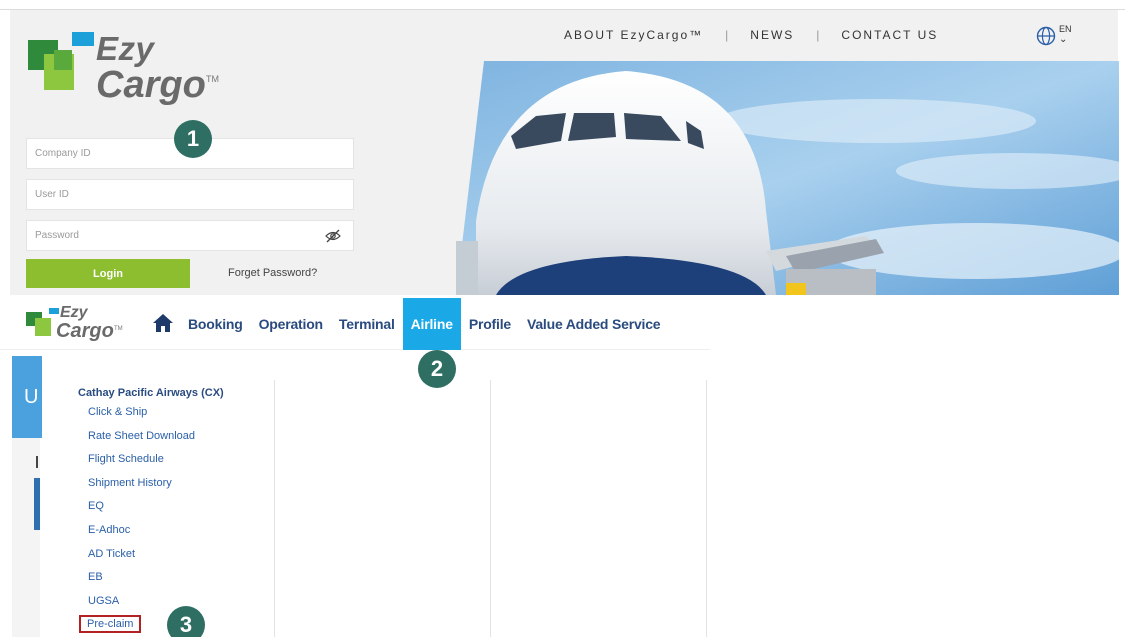 This screenshot has width=1125, height=637. What do you see at coordinates (1065, 29) in the screenshot?
I see `language-code: EN` at bounding box center [1065, 29].